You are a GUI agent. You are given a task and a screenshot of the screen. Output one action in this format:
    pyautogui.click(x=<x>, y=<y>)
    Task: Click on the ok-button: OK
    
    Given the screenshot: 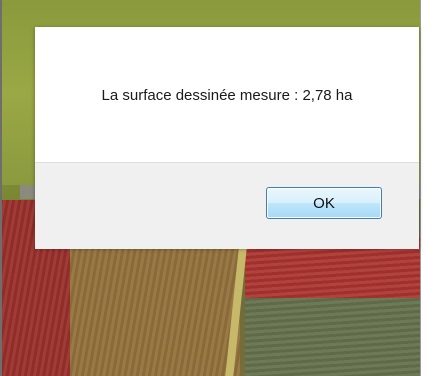 What is the action you would take?
    pyautogui.click(x=324, y=203)
    